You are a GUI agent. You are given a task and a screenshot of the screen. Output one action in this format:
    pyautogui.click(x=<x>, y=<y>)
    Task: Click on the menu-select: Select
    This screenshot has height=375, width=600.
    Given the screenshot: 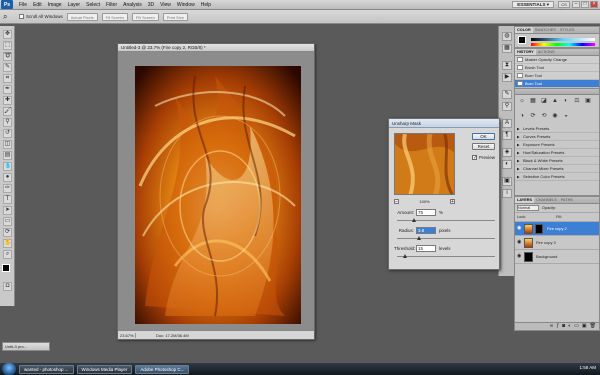 What is the action you would take?
    pyautogui.click(x=93, y=5)
    